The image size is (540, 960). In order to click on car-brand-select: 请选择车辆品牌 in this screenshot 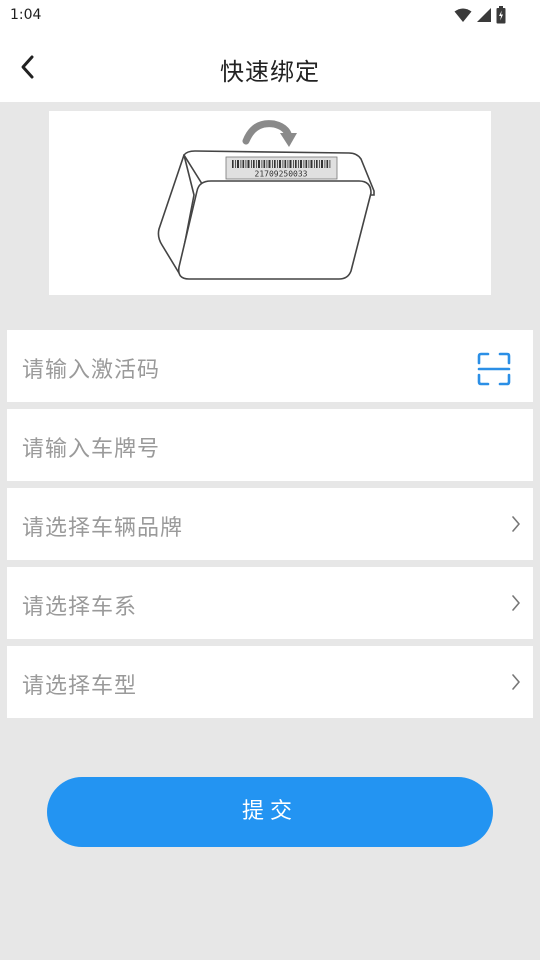, I will do `click(270, 524)`.